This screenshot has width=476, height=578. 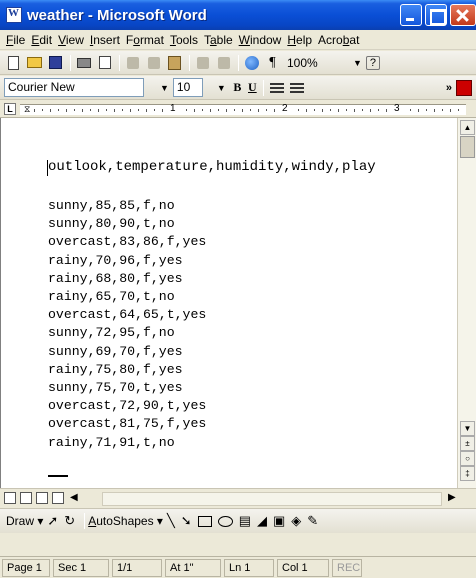 I want to click on menu-item-tools: Tools, so click(x=184, y=40).